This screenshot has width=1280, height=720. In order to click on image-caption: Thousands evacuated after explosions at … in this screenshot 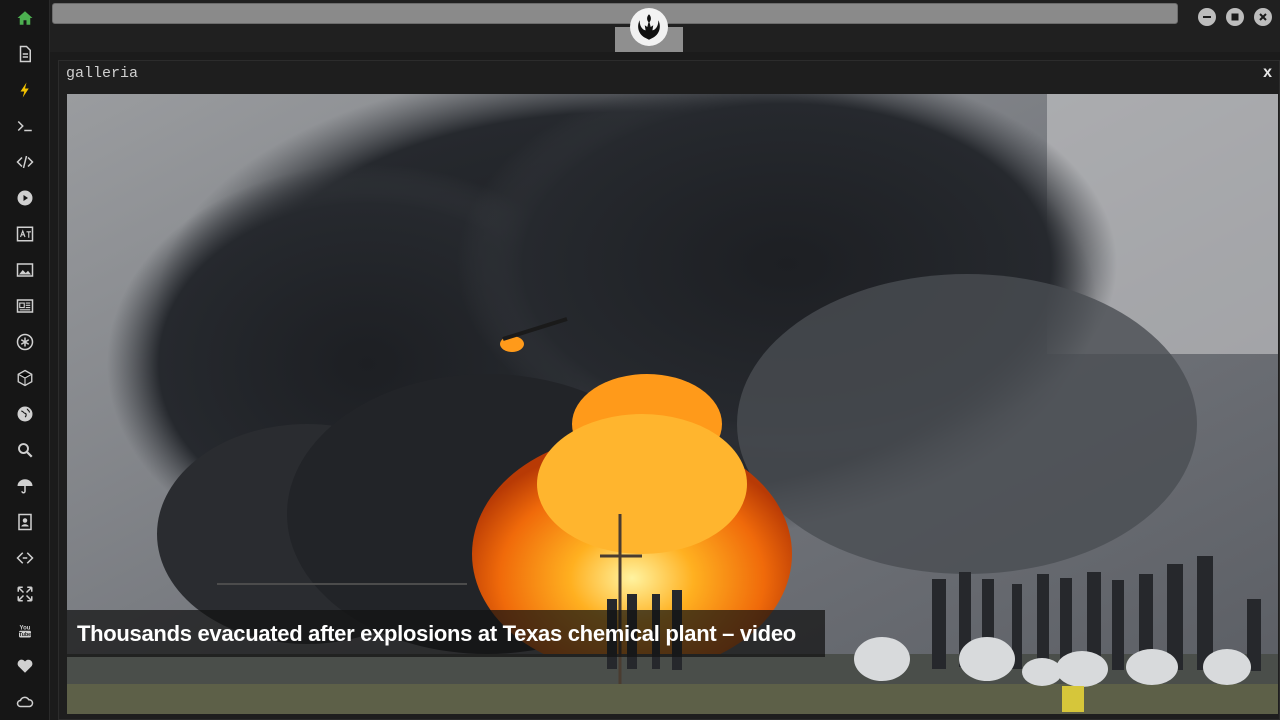, I will do `click(436, 633)`.